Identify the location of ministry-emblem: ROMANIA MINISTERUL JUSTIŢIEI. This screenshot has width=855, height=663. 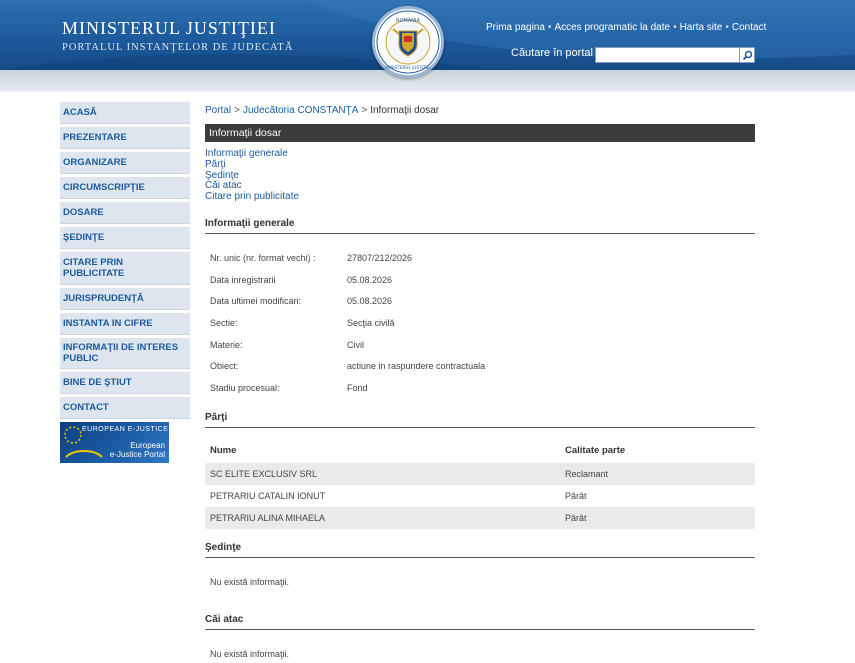
(408, 42).